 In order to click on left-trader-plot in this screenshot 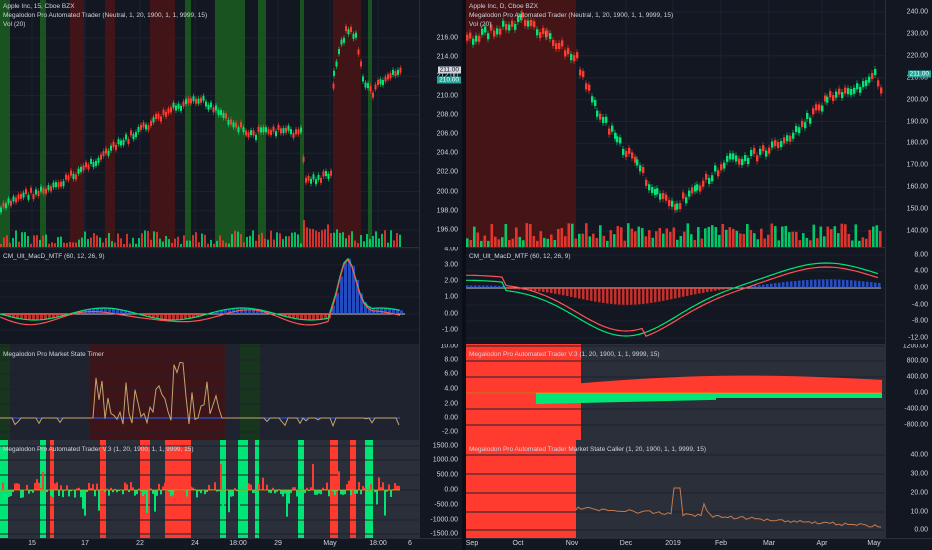, I will do `click(210, 489)`.